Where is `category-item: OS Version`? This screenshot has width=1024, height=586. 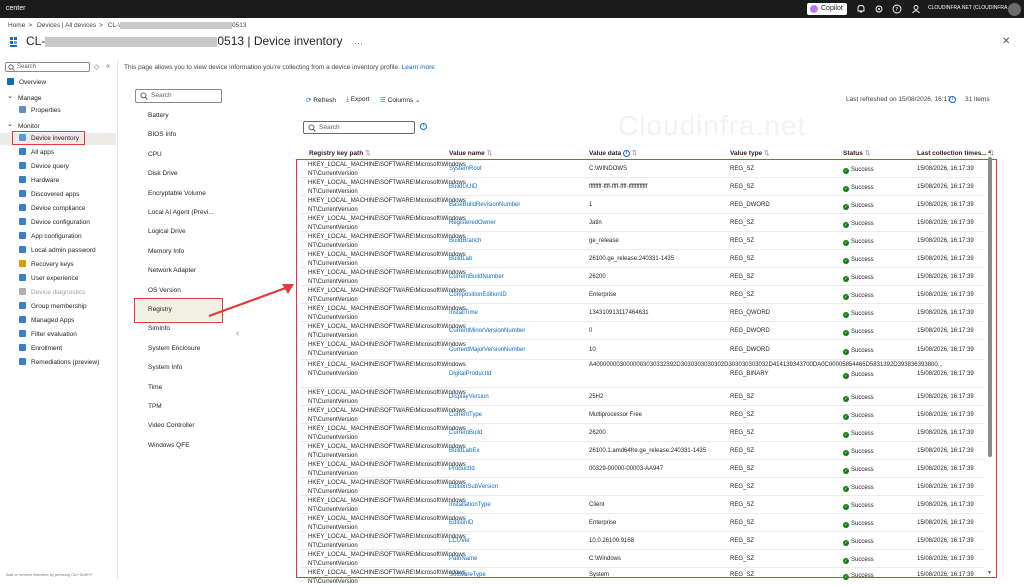
category-item: OS Version is located at coordinates (164, 290).